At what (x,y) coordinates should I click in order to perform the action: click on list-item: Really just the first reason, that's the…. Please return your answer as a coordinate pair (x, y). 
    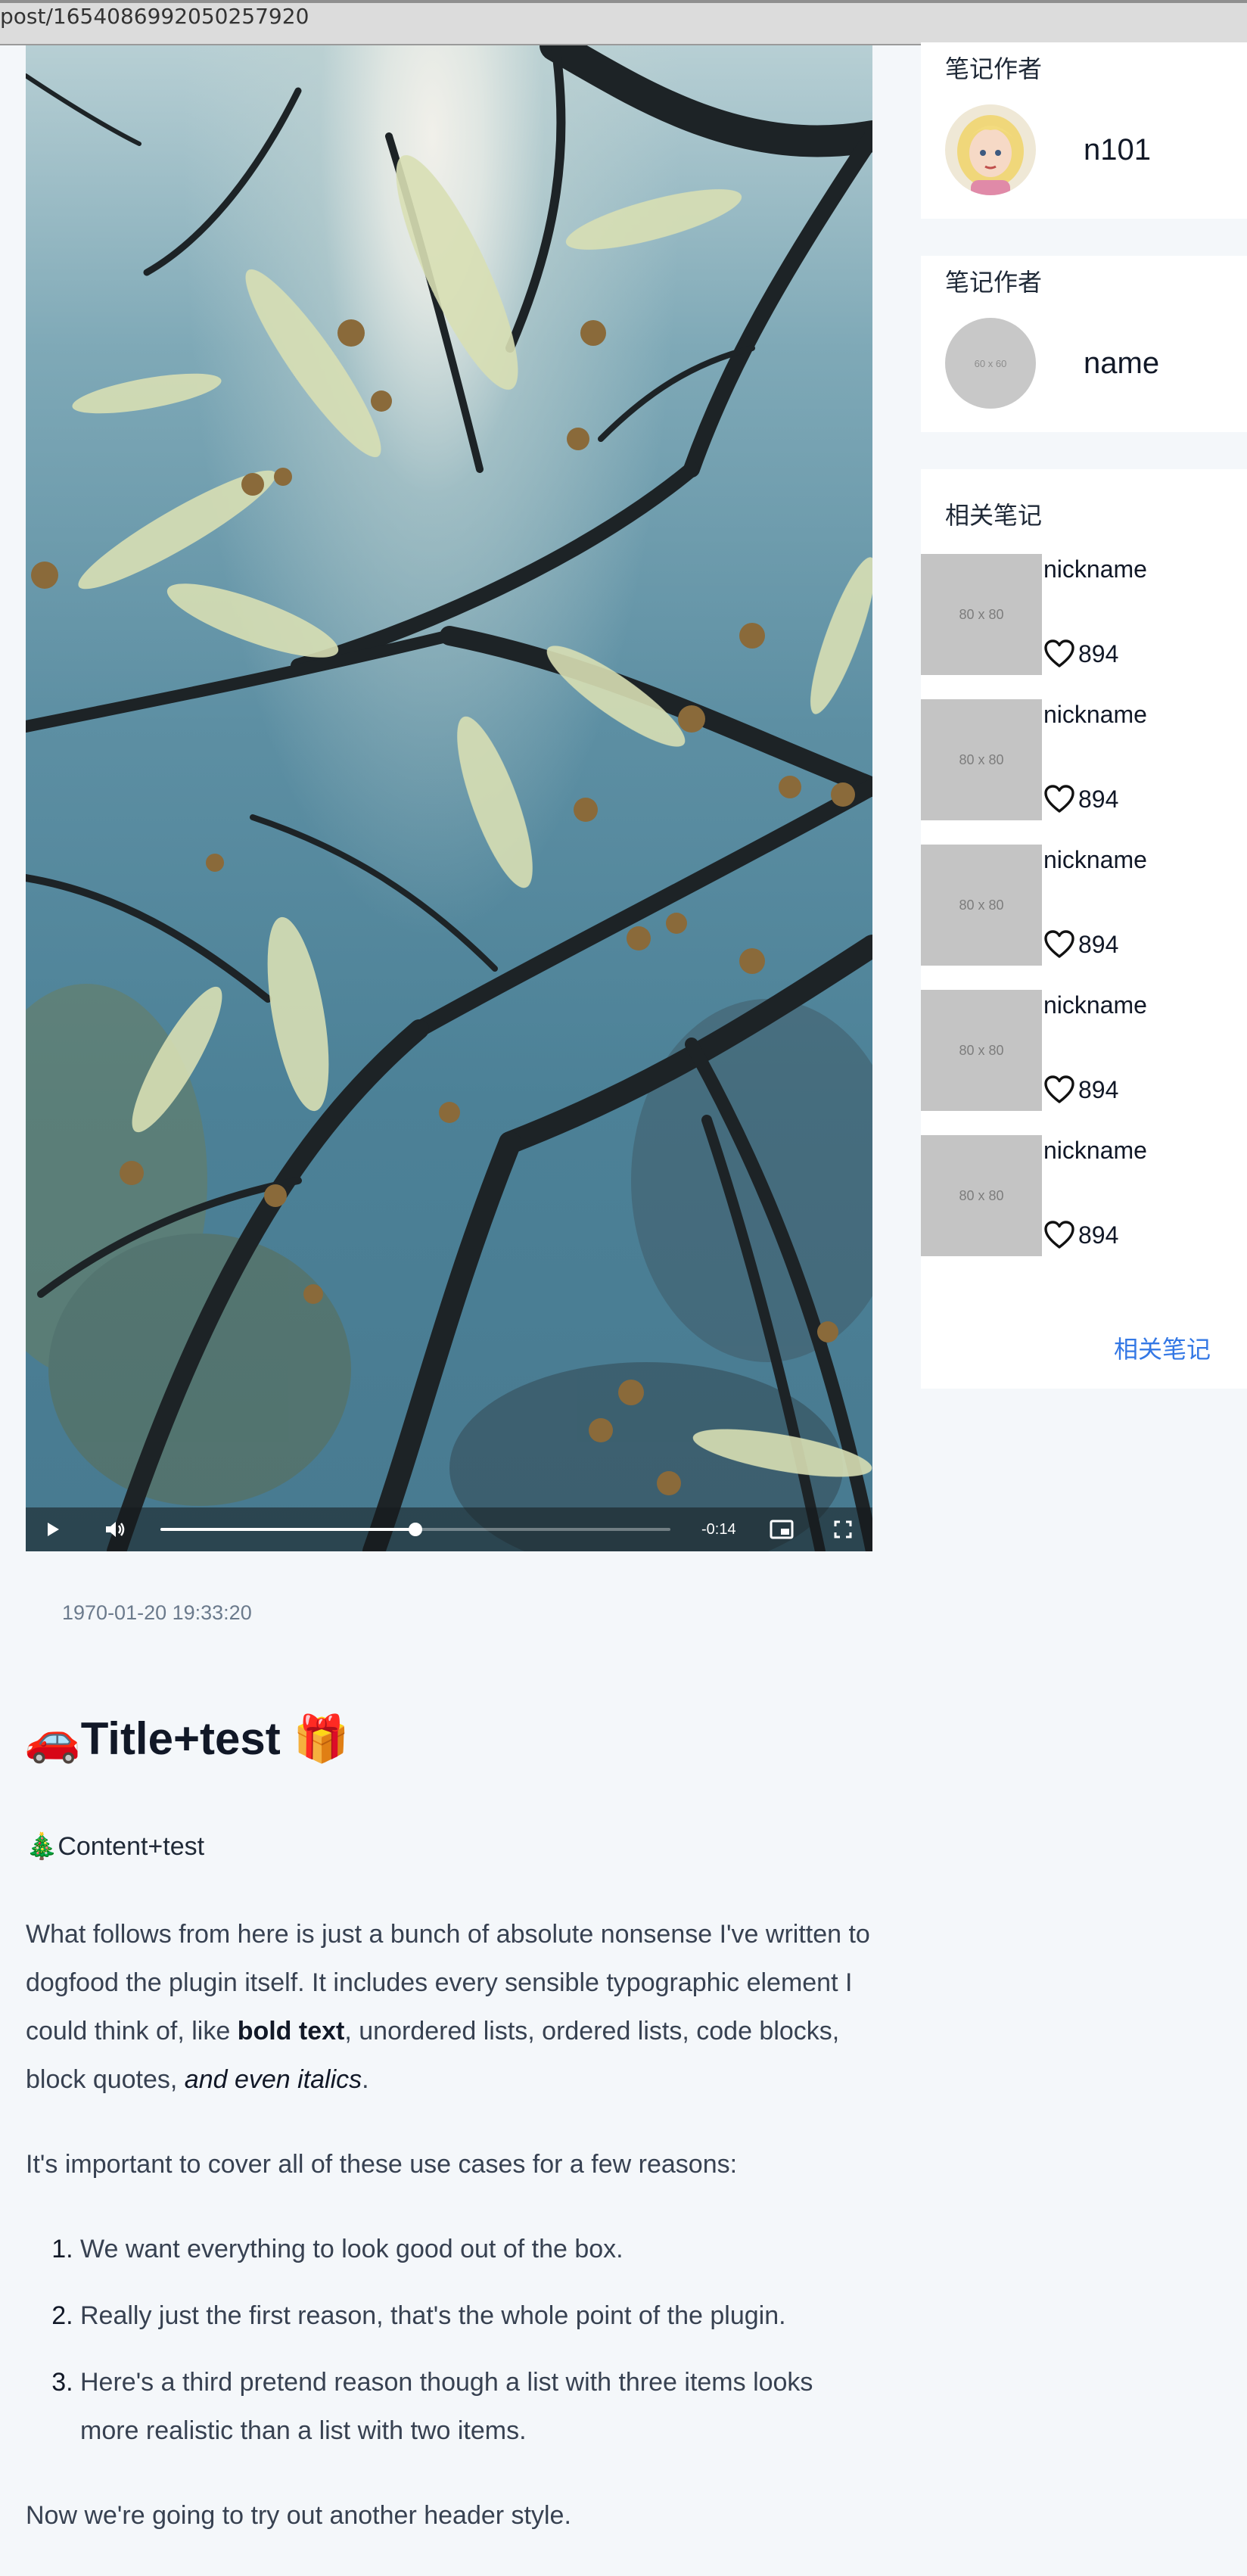
    Looking at the image, I should click on (479, 2315).